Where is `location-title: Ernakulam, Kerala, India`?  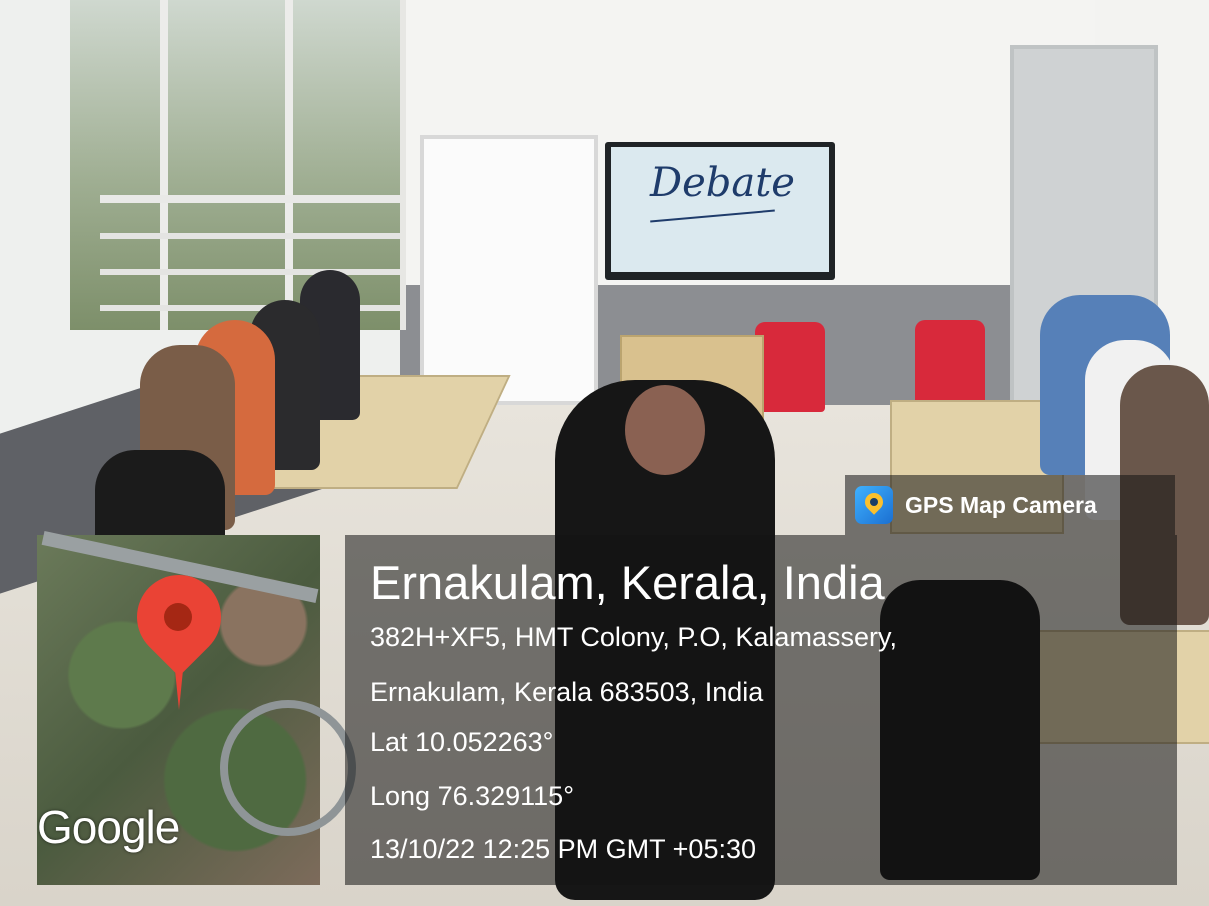 location-title: Ernakulam, Kerala, India is located at coordinates (627, 582).